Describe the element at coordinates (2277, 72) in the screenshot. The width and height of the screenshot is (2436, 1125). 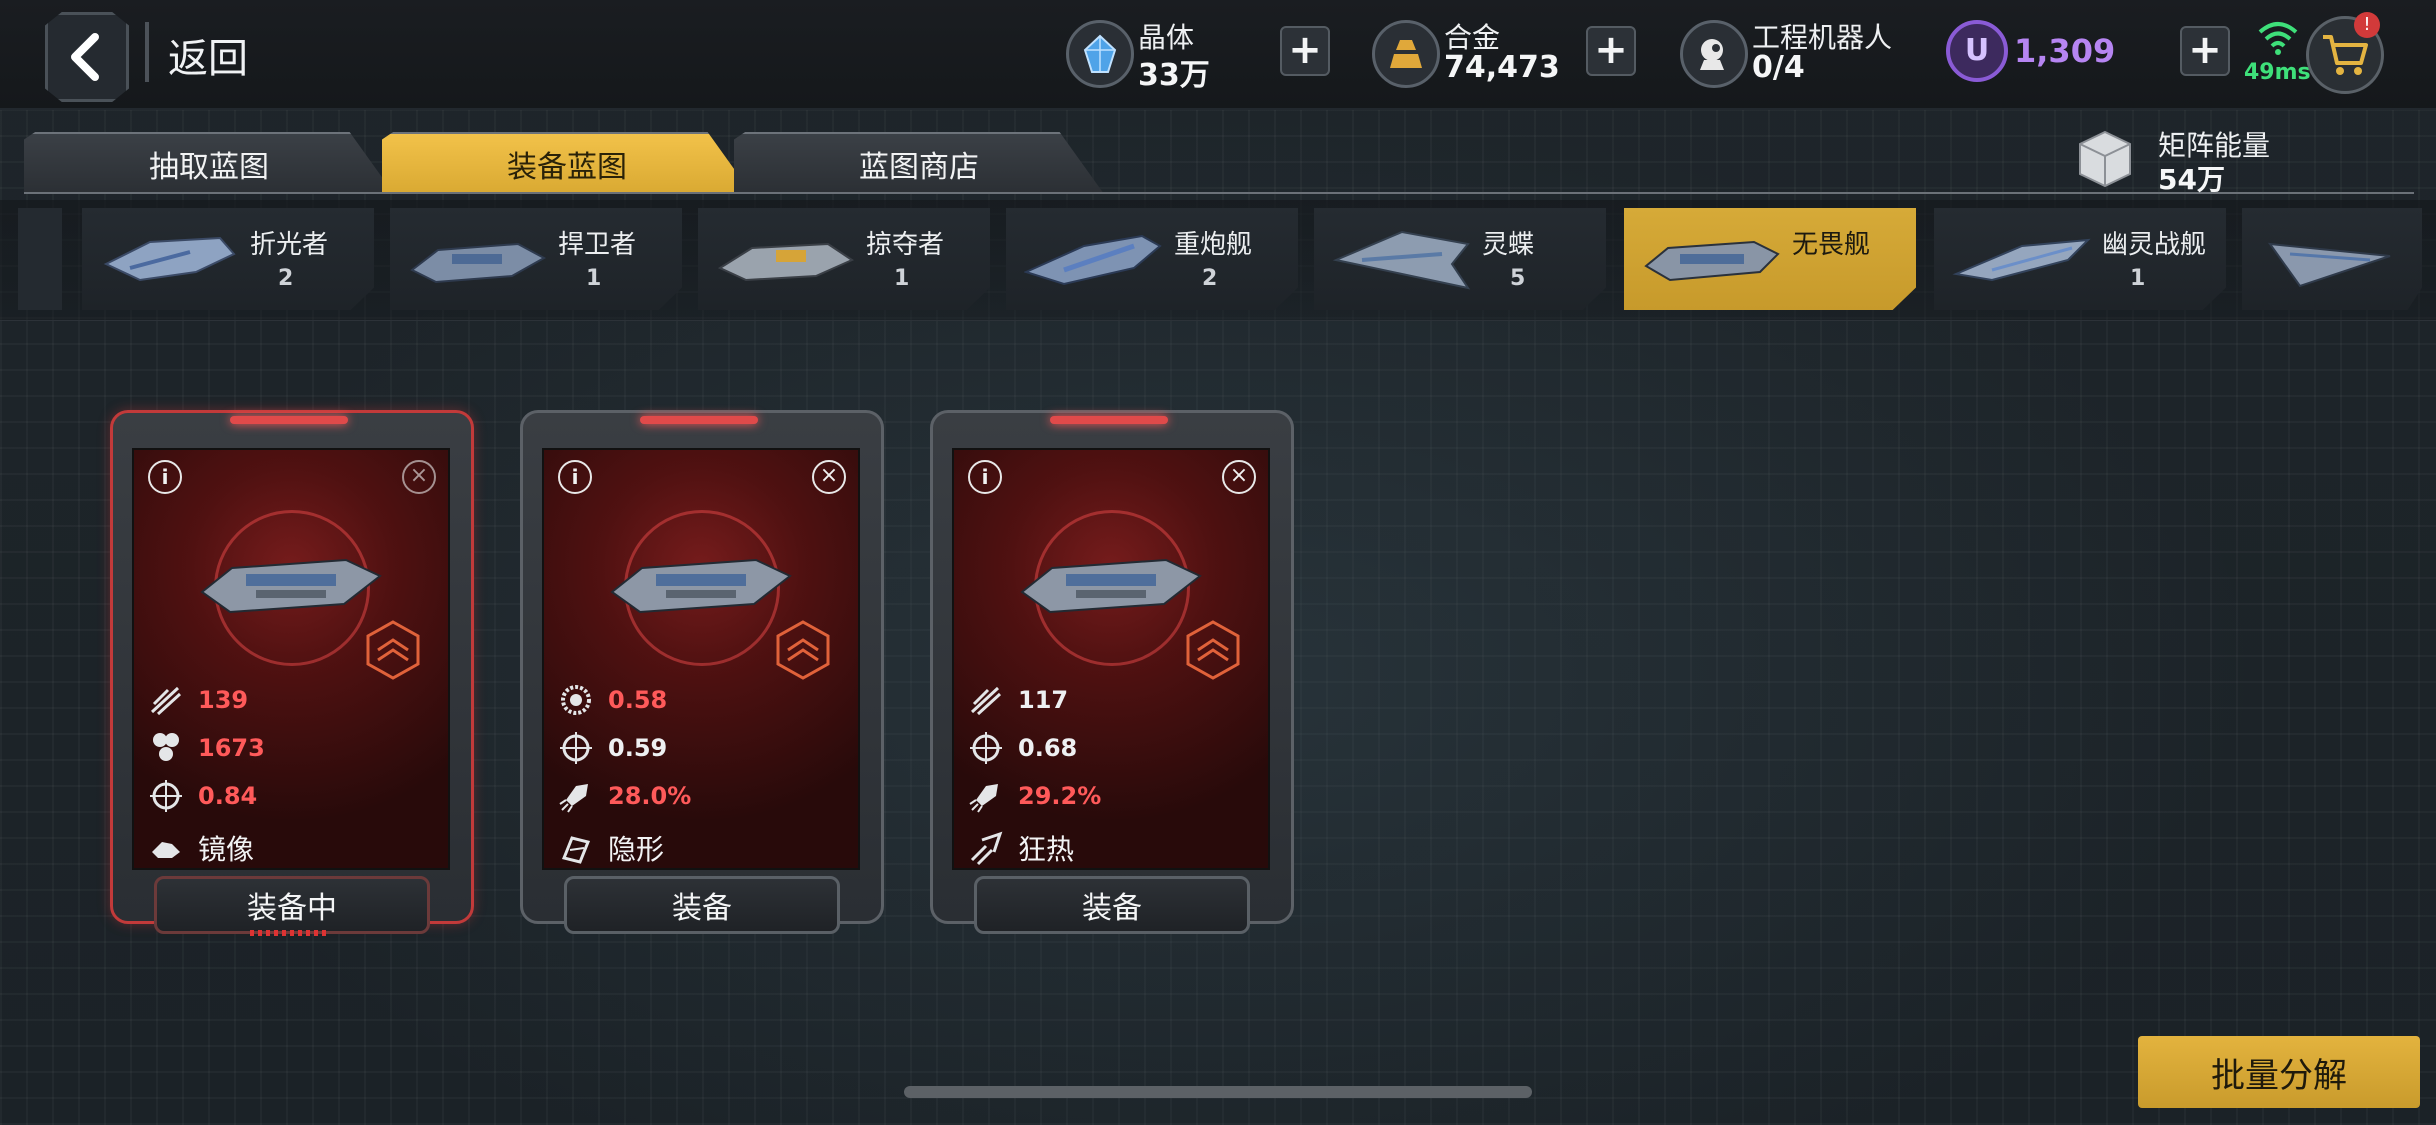
I see `ping-label: 49ms` at that location.